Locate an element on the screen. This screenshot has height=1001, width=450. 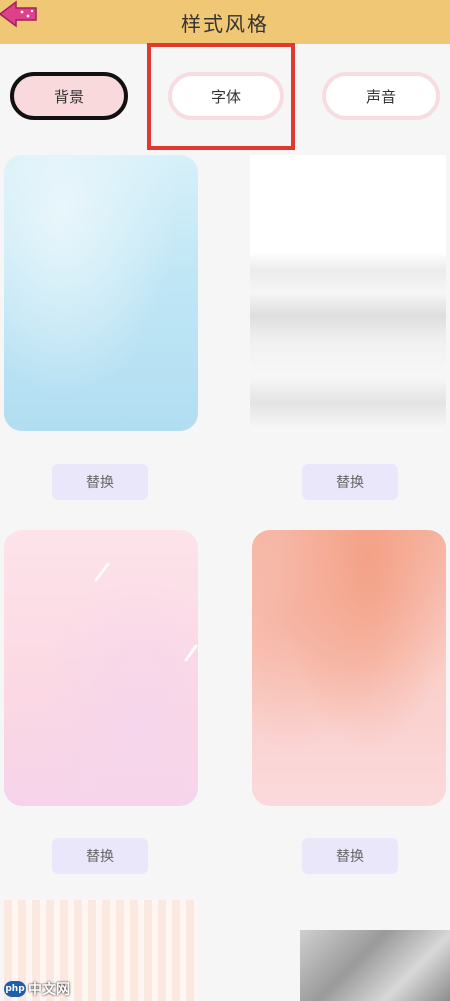
tab-background: 背景 is located at coordinates (69, 96).